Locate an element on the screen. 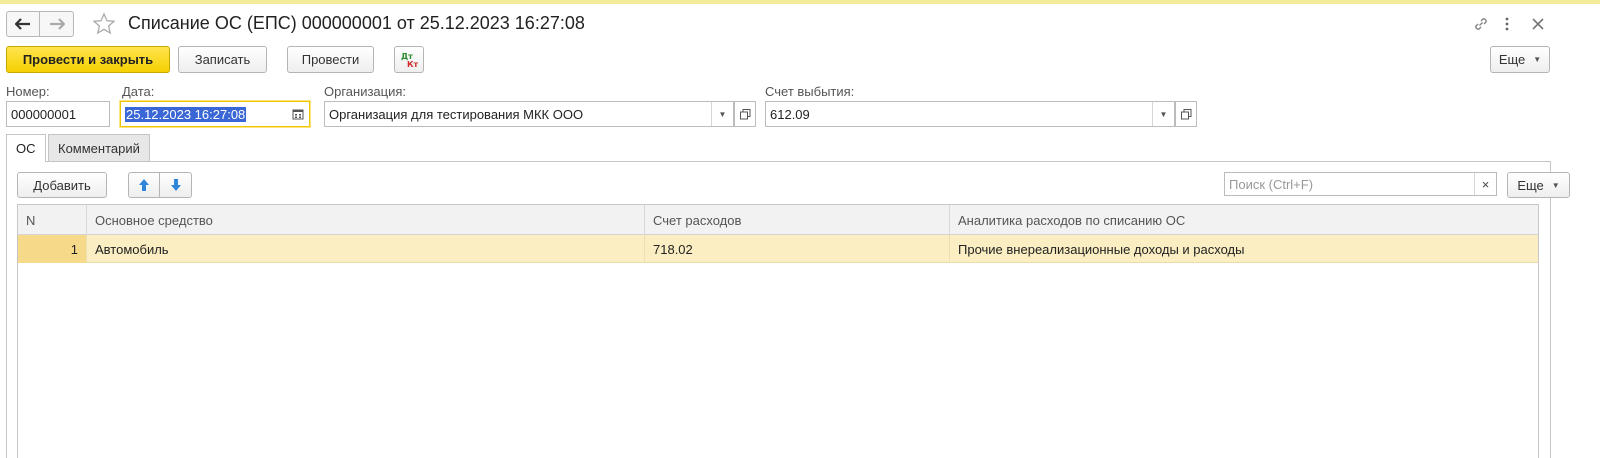 This screenshot has width=1600, height=458. organization-field: Организация для тестирования МКК ООО ▼ is located at coordinates (529, 114).